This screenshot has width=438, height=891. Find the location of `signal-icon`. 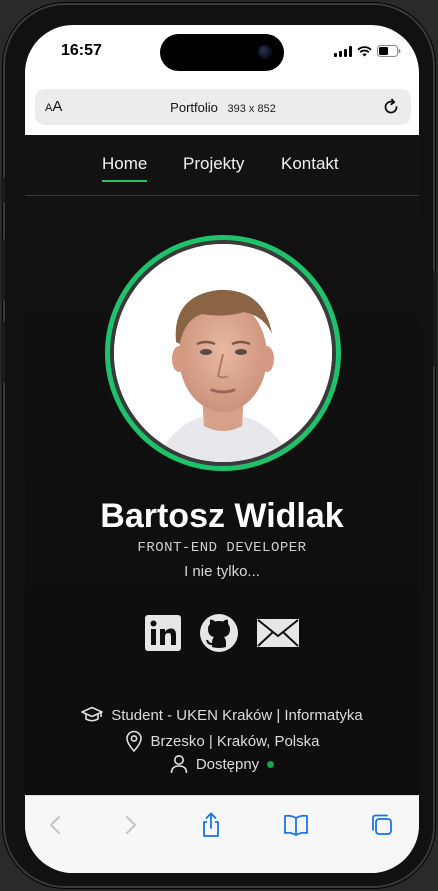

signal-icon is located at coordinates (343, 51).